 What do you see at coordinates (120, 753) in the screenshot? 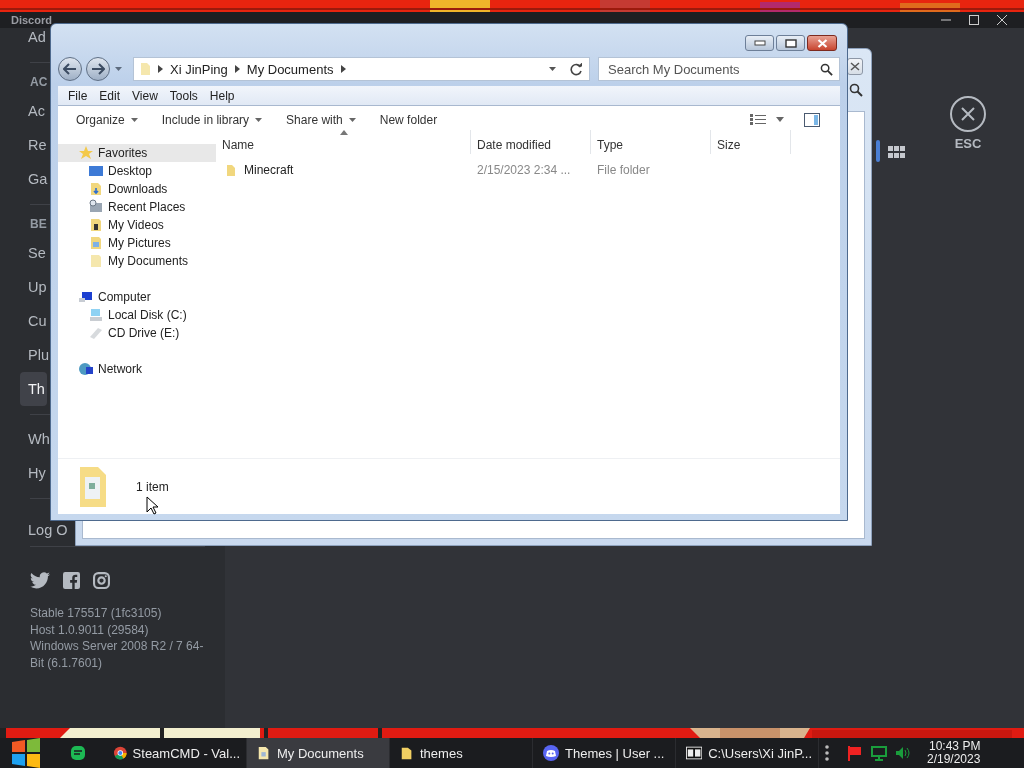
I see `browser-icon` at bounding box center [120, 753].